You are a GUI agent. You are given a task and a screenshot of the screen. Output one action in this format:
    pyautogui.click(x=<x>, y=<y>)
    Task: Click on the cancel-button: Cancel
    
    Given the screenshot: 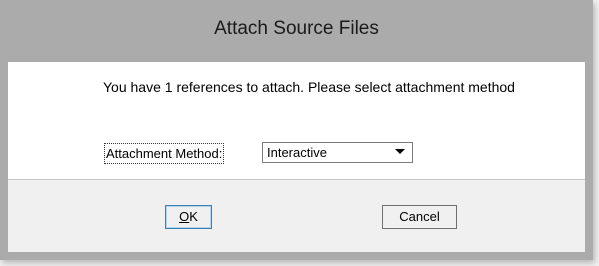 What is the action you would take?
    pyautogui.click(x=419, y=217)
    